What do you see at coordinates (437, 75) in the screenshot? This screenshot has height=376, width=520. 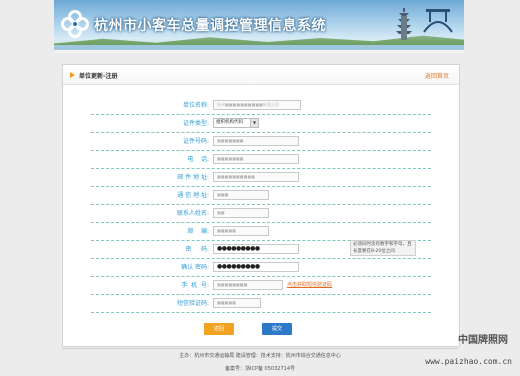 I see `back-home-link: 返回首页` at bounding box center [437, 75].